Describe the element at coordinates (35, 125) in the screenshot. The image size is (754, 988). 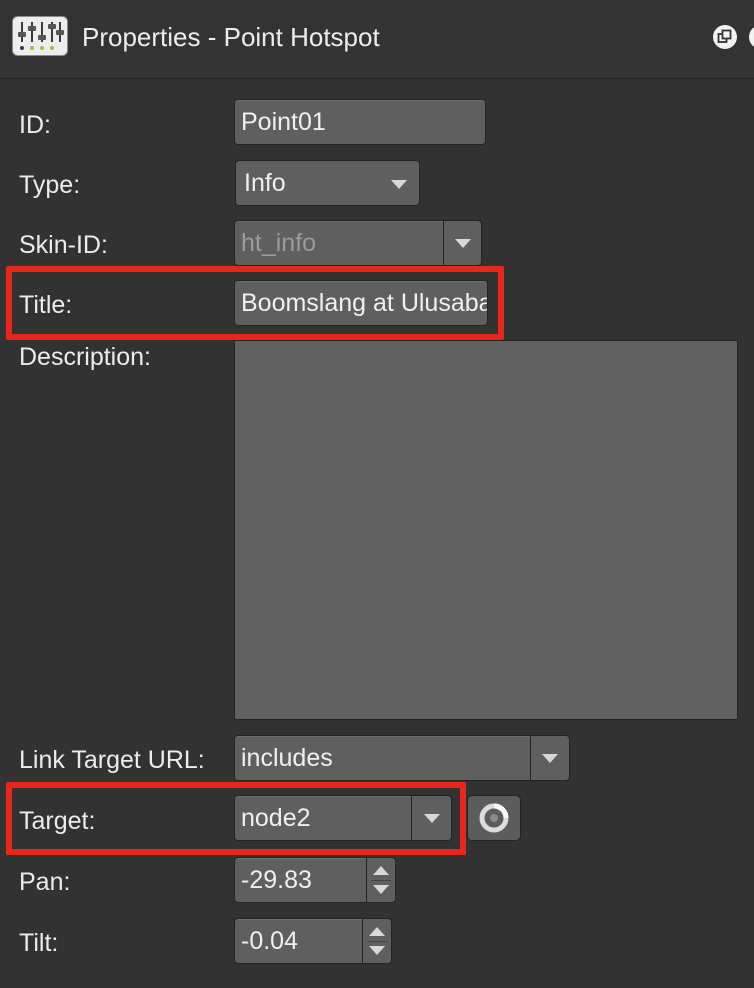
I see `id-label: ID:` at that location.